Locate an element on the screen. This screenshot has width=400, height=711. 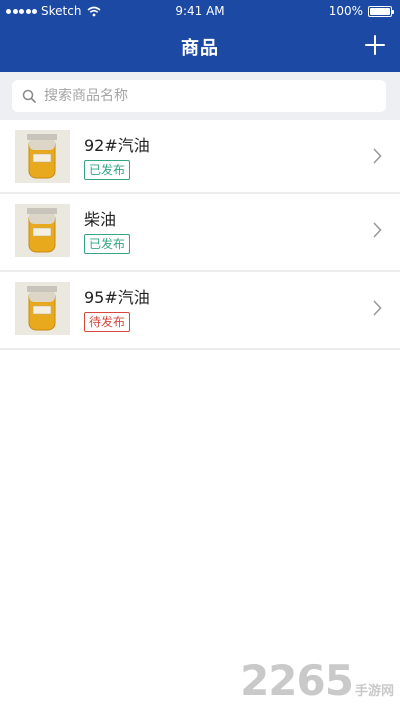
product-row: 95#汽油 待发布 is located at coordinates (200, 311).